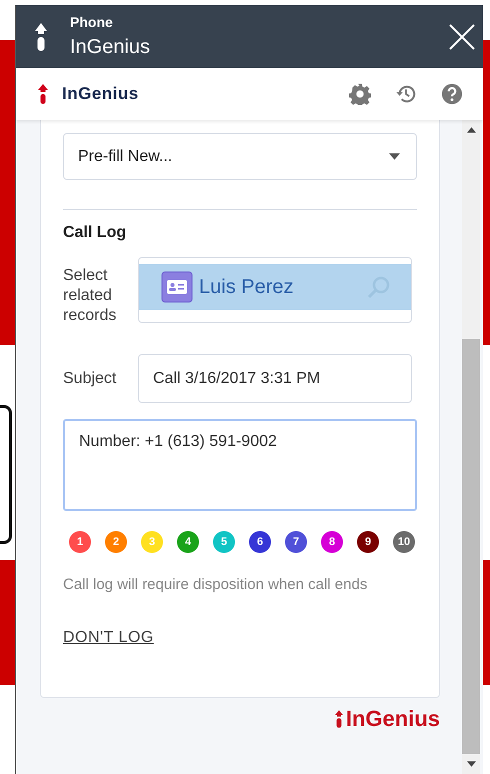 The width and height of the screenshot is (490, 774). Describe the element at coordinates (108, 638) in the screenshot. I see `dont-log-link: DON'T LOG` at that location.